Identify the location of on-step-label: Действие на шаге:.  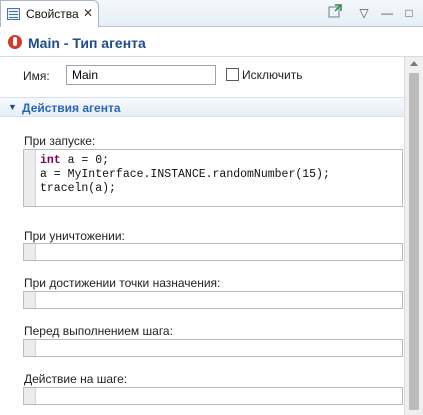
(76, 379).